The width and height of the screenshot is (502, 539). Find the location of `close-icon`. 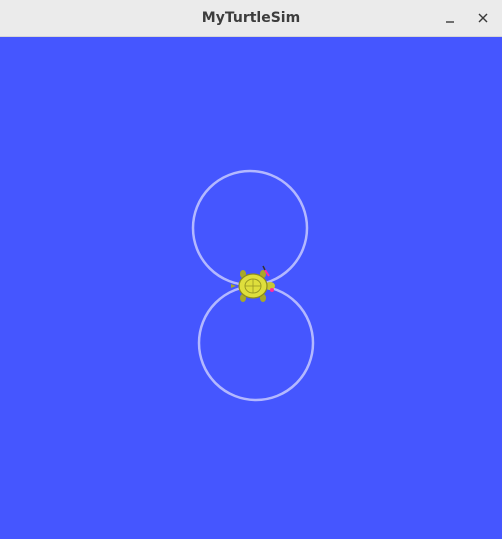

close-icon is located at coordinates (483, 18).